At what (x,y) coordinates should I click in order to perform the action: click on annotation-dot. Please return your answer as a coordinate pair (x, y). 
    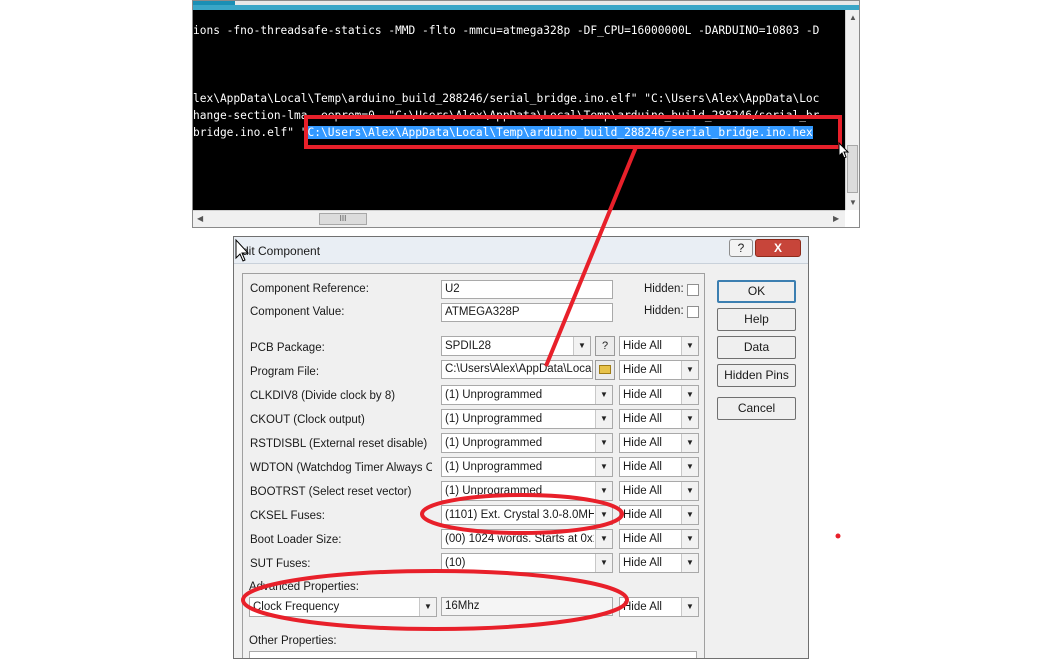
    Looking at the image, I should click on (838, 536).